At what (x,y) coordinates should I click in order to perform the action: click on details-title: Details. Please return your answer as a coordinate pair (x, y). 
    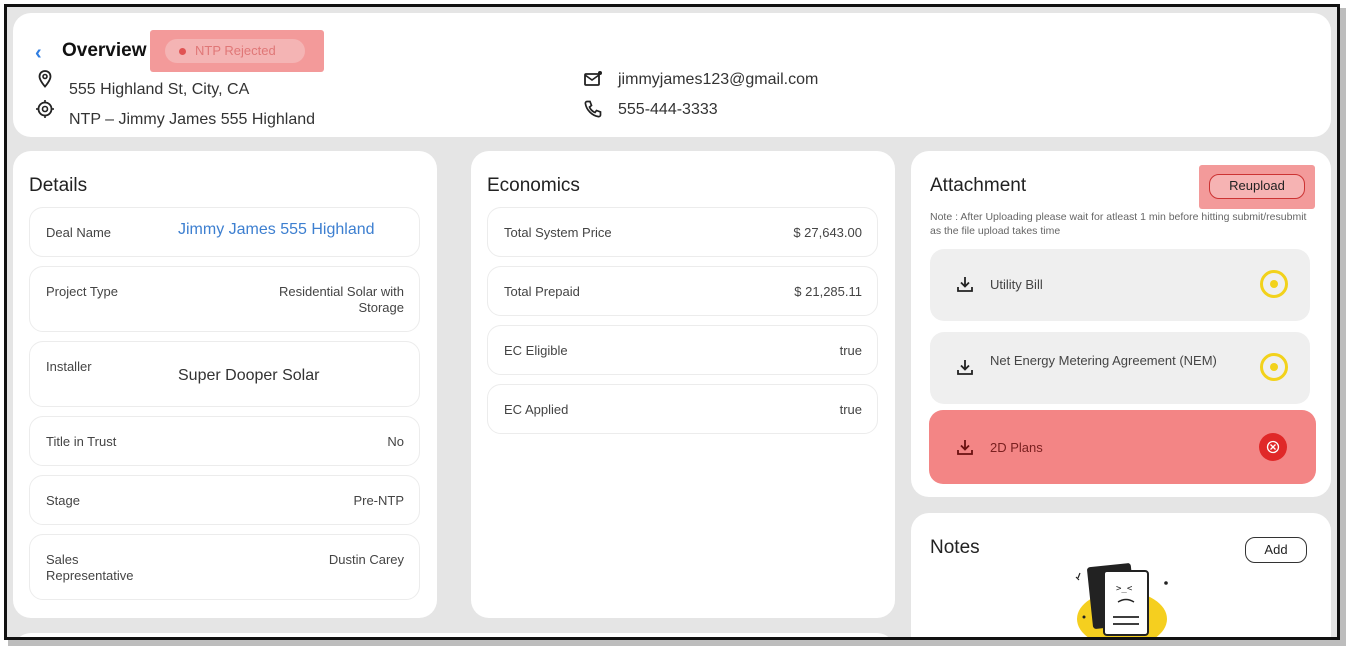
    Looking at the image, I should click on (58, 185).